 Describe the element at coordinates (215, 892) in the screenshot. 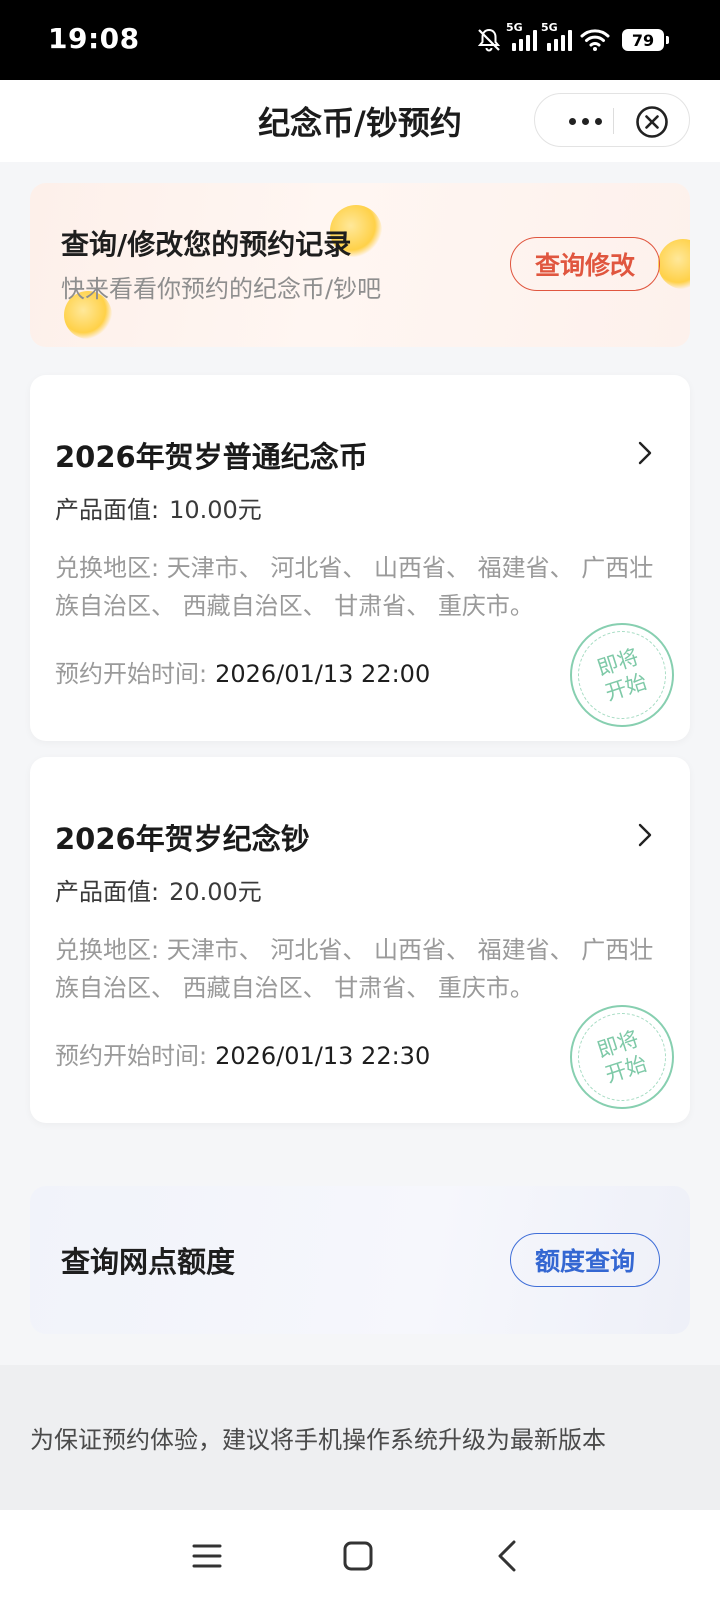

I see `face-value: 20.00元` at that location.